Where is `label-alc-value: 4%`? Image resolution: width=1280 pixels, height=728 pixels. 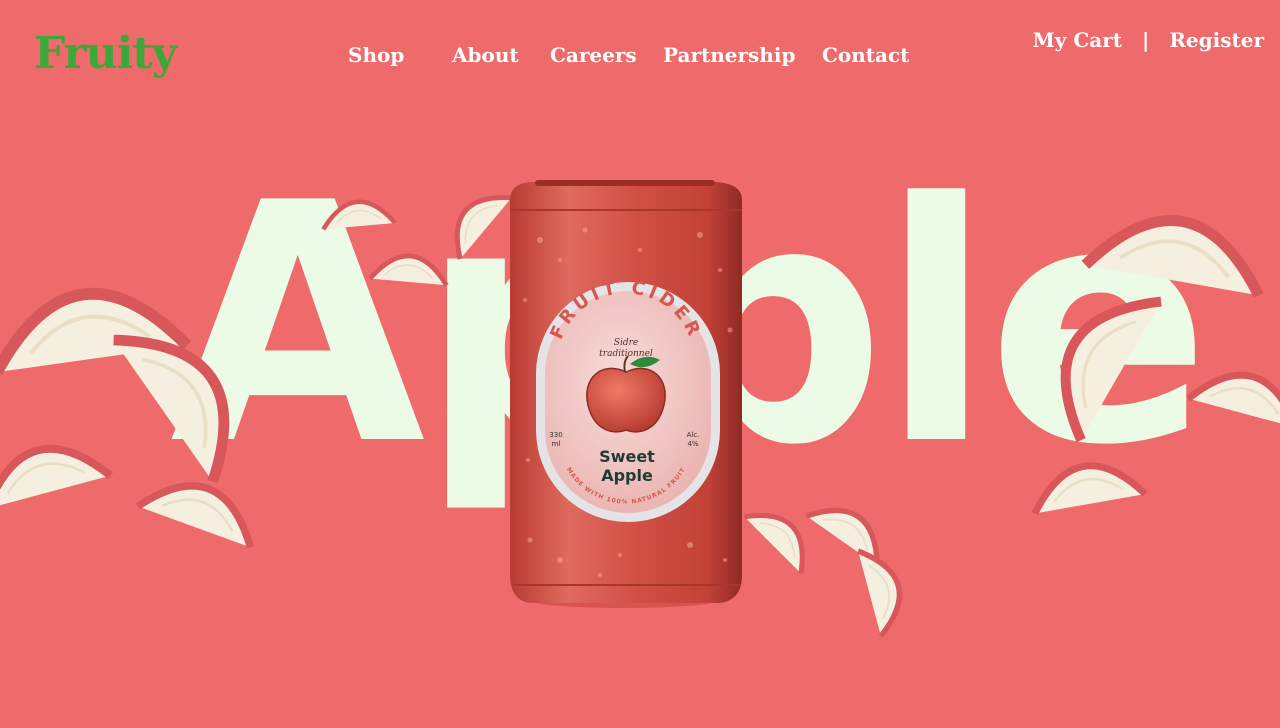 label-alc-value: 4% is located at coordinates (692, 444).